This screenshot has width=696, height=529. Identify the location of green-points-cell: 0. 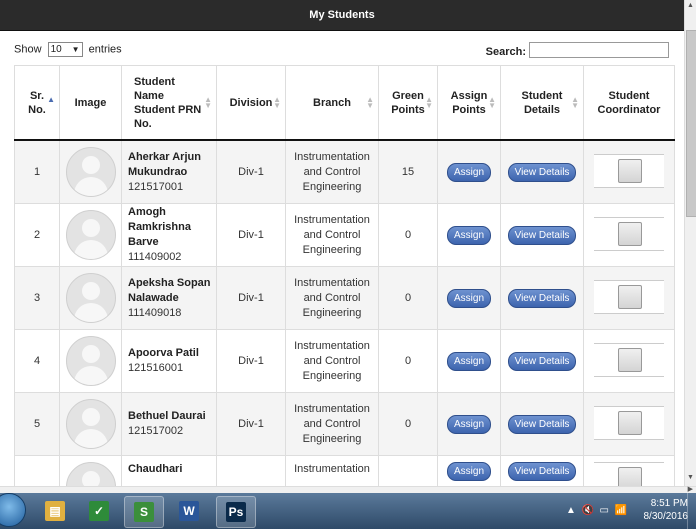
(408, 424).